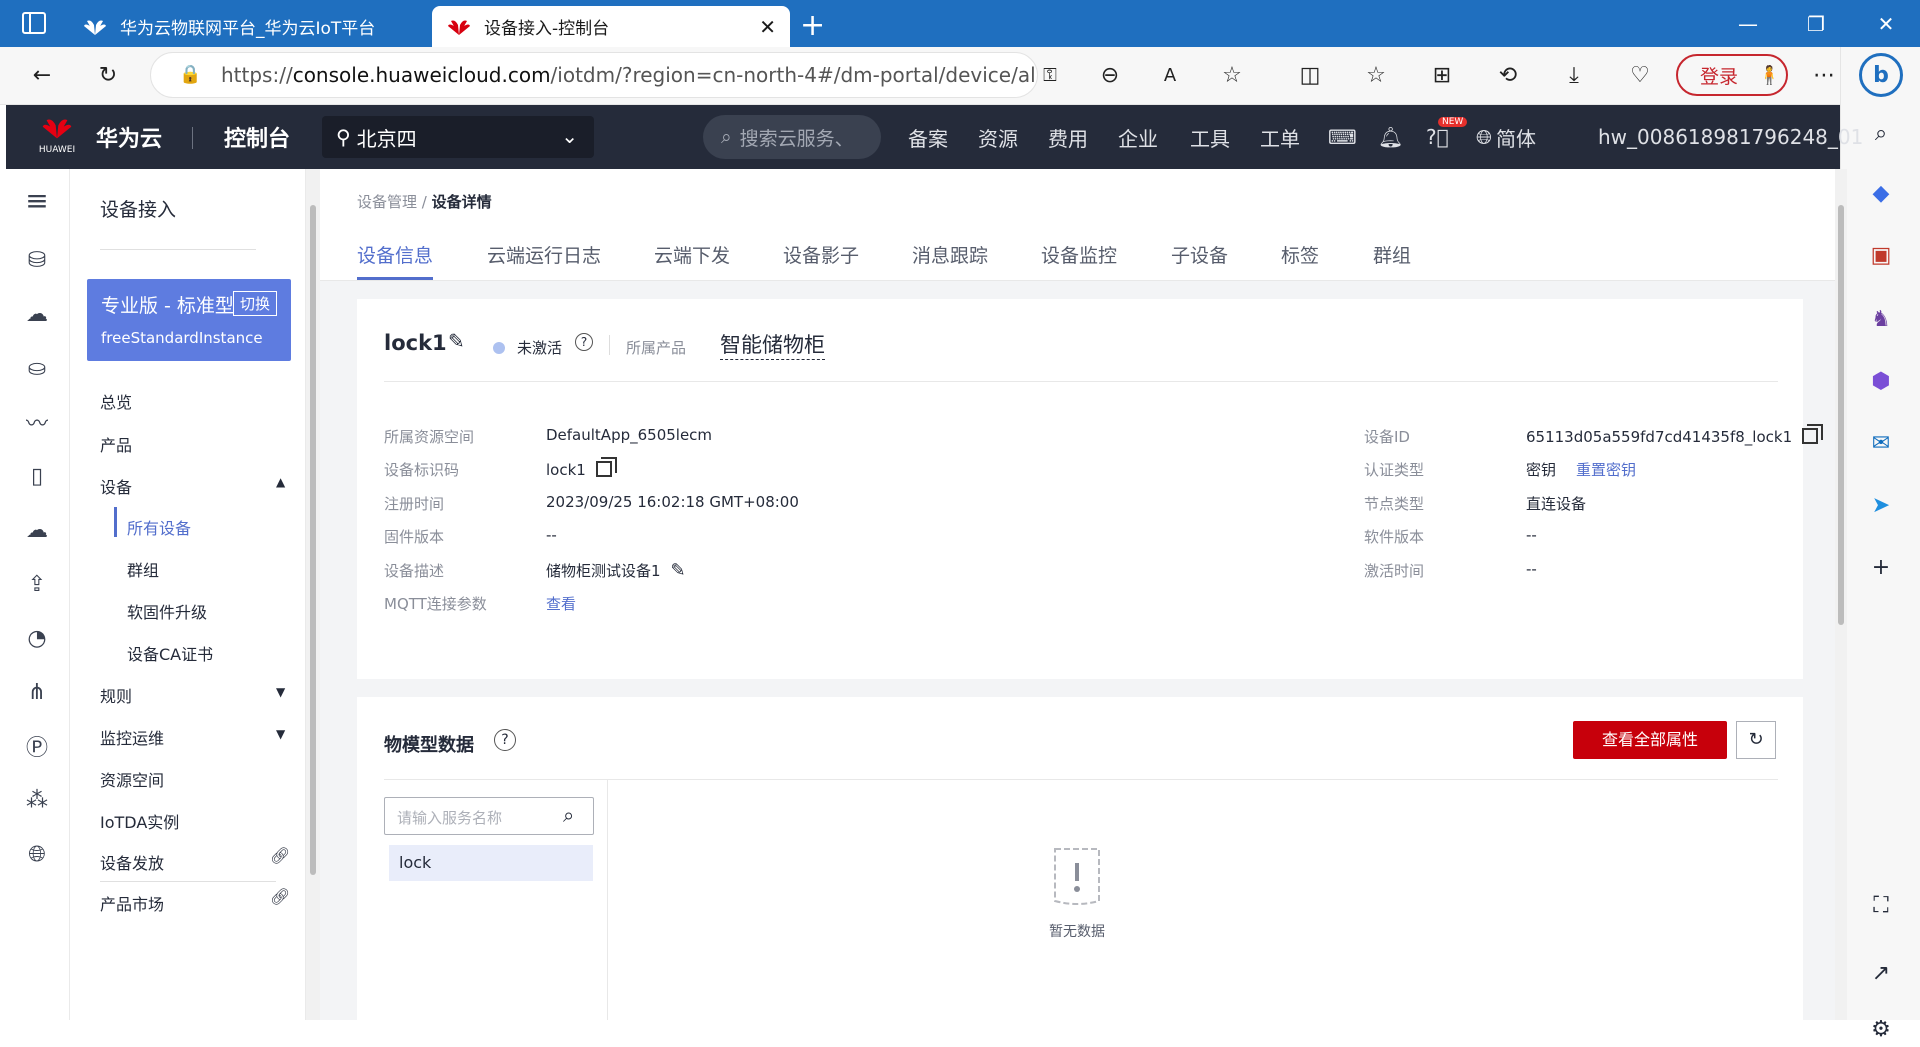 Image resolution: width=1920 pixels, height=1047 pixels. I want to click on new-tab-button: +, so click(812, 25).